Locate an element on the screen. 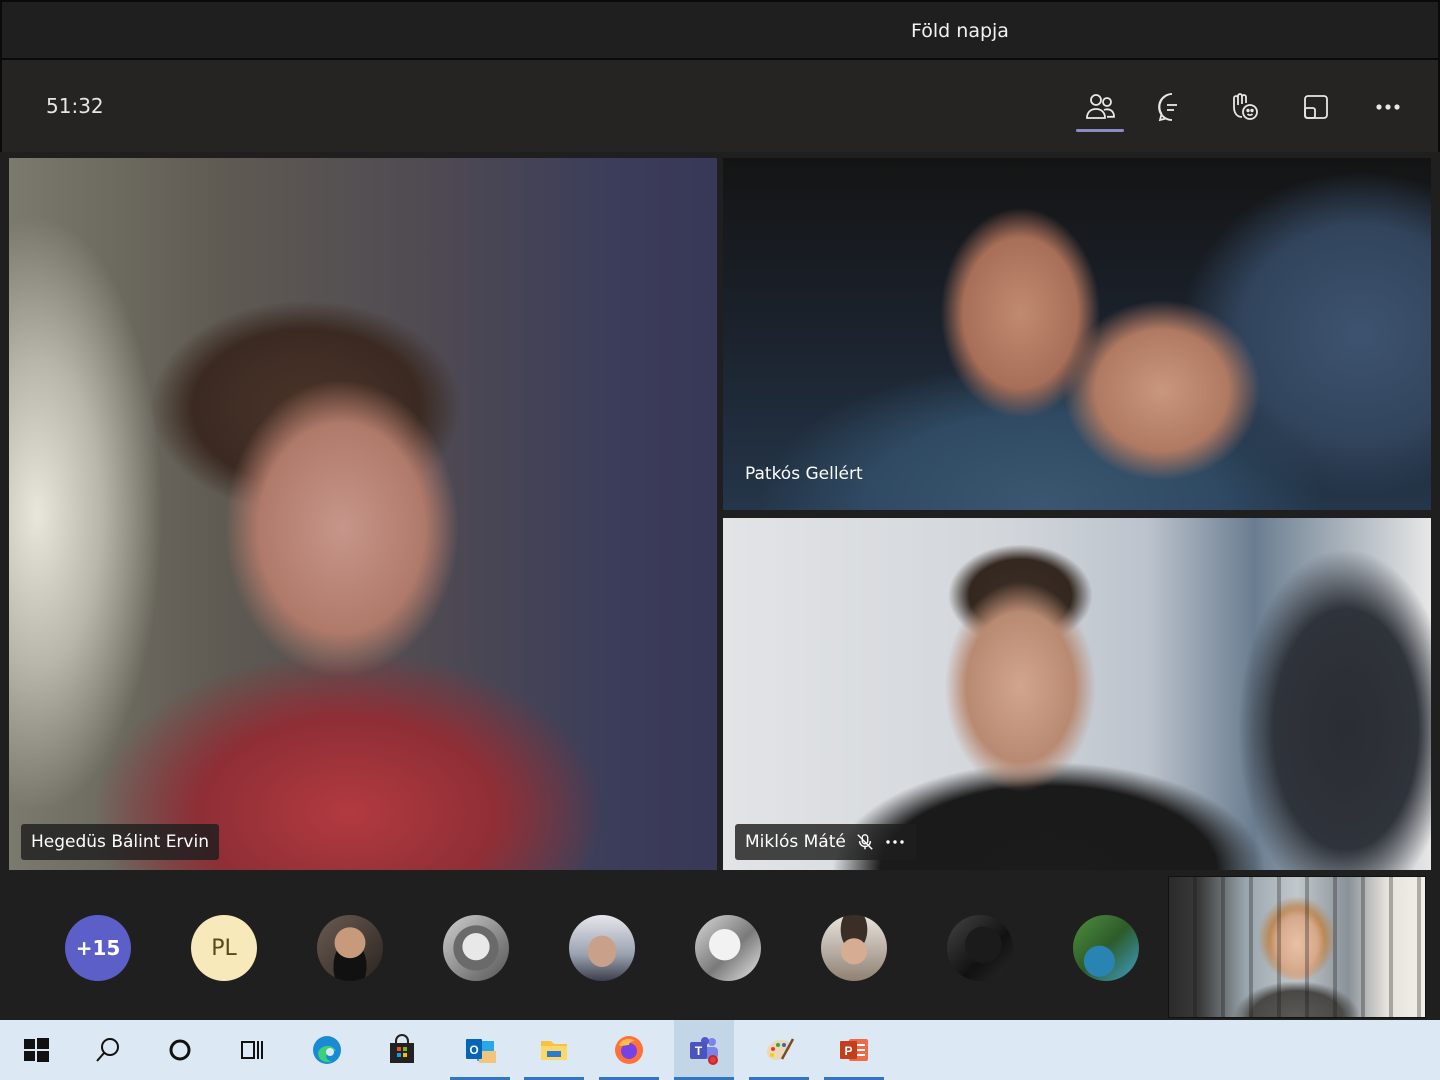 Image resolution: width=1440 pixels, height=1080 pixels. participant-name: Hegedüs Bálint Ervin is located at coordinates (120, 842).